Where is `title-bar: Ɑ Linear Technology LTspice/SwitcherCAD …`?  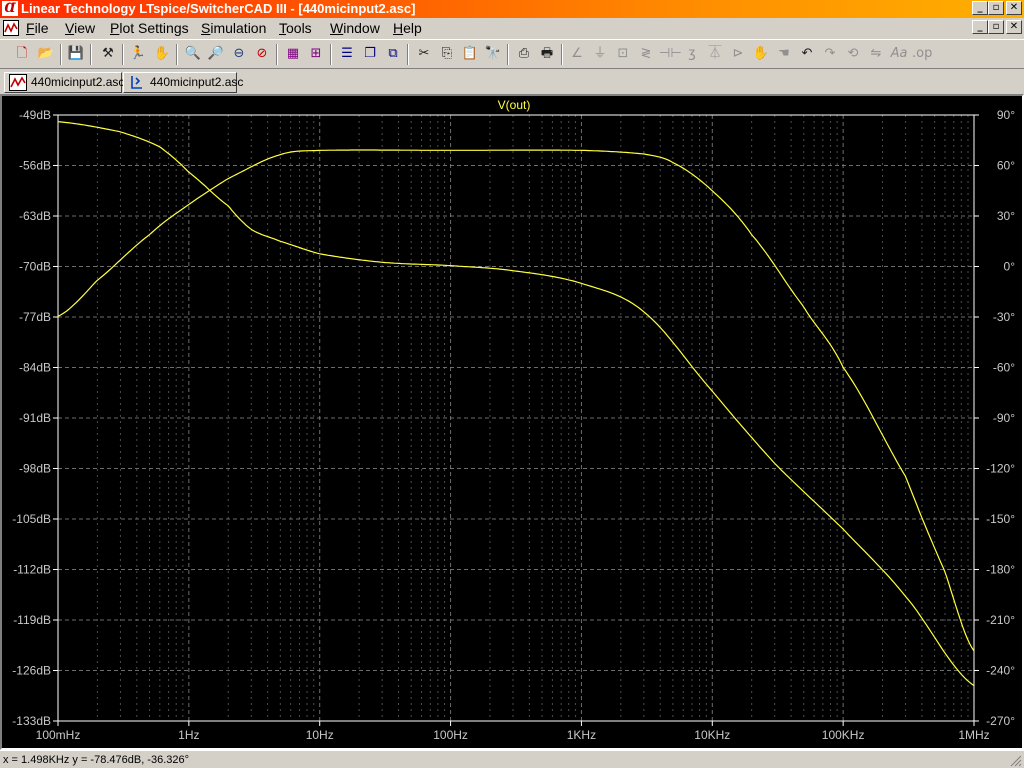
title-bar: Ɑ Linear Technology LTspice/SwitcherCAD … is located at coordinates (512, 9).